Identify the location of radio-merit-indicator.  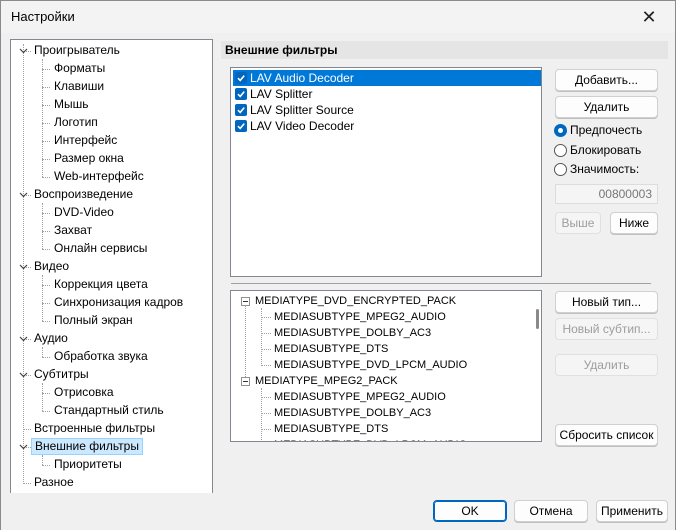
(560, 169).